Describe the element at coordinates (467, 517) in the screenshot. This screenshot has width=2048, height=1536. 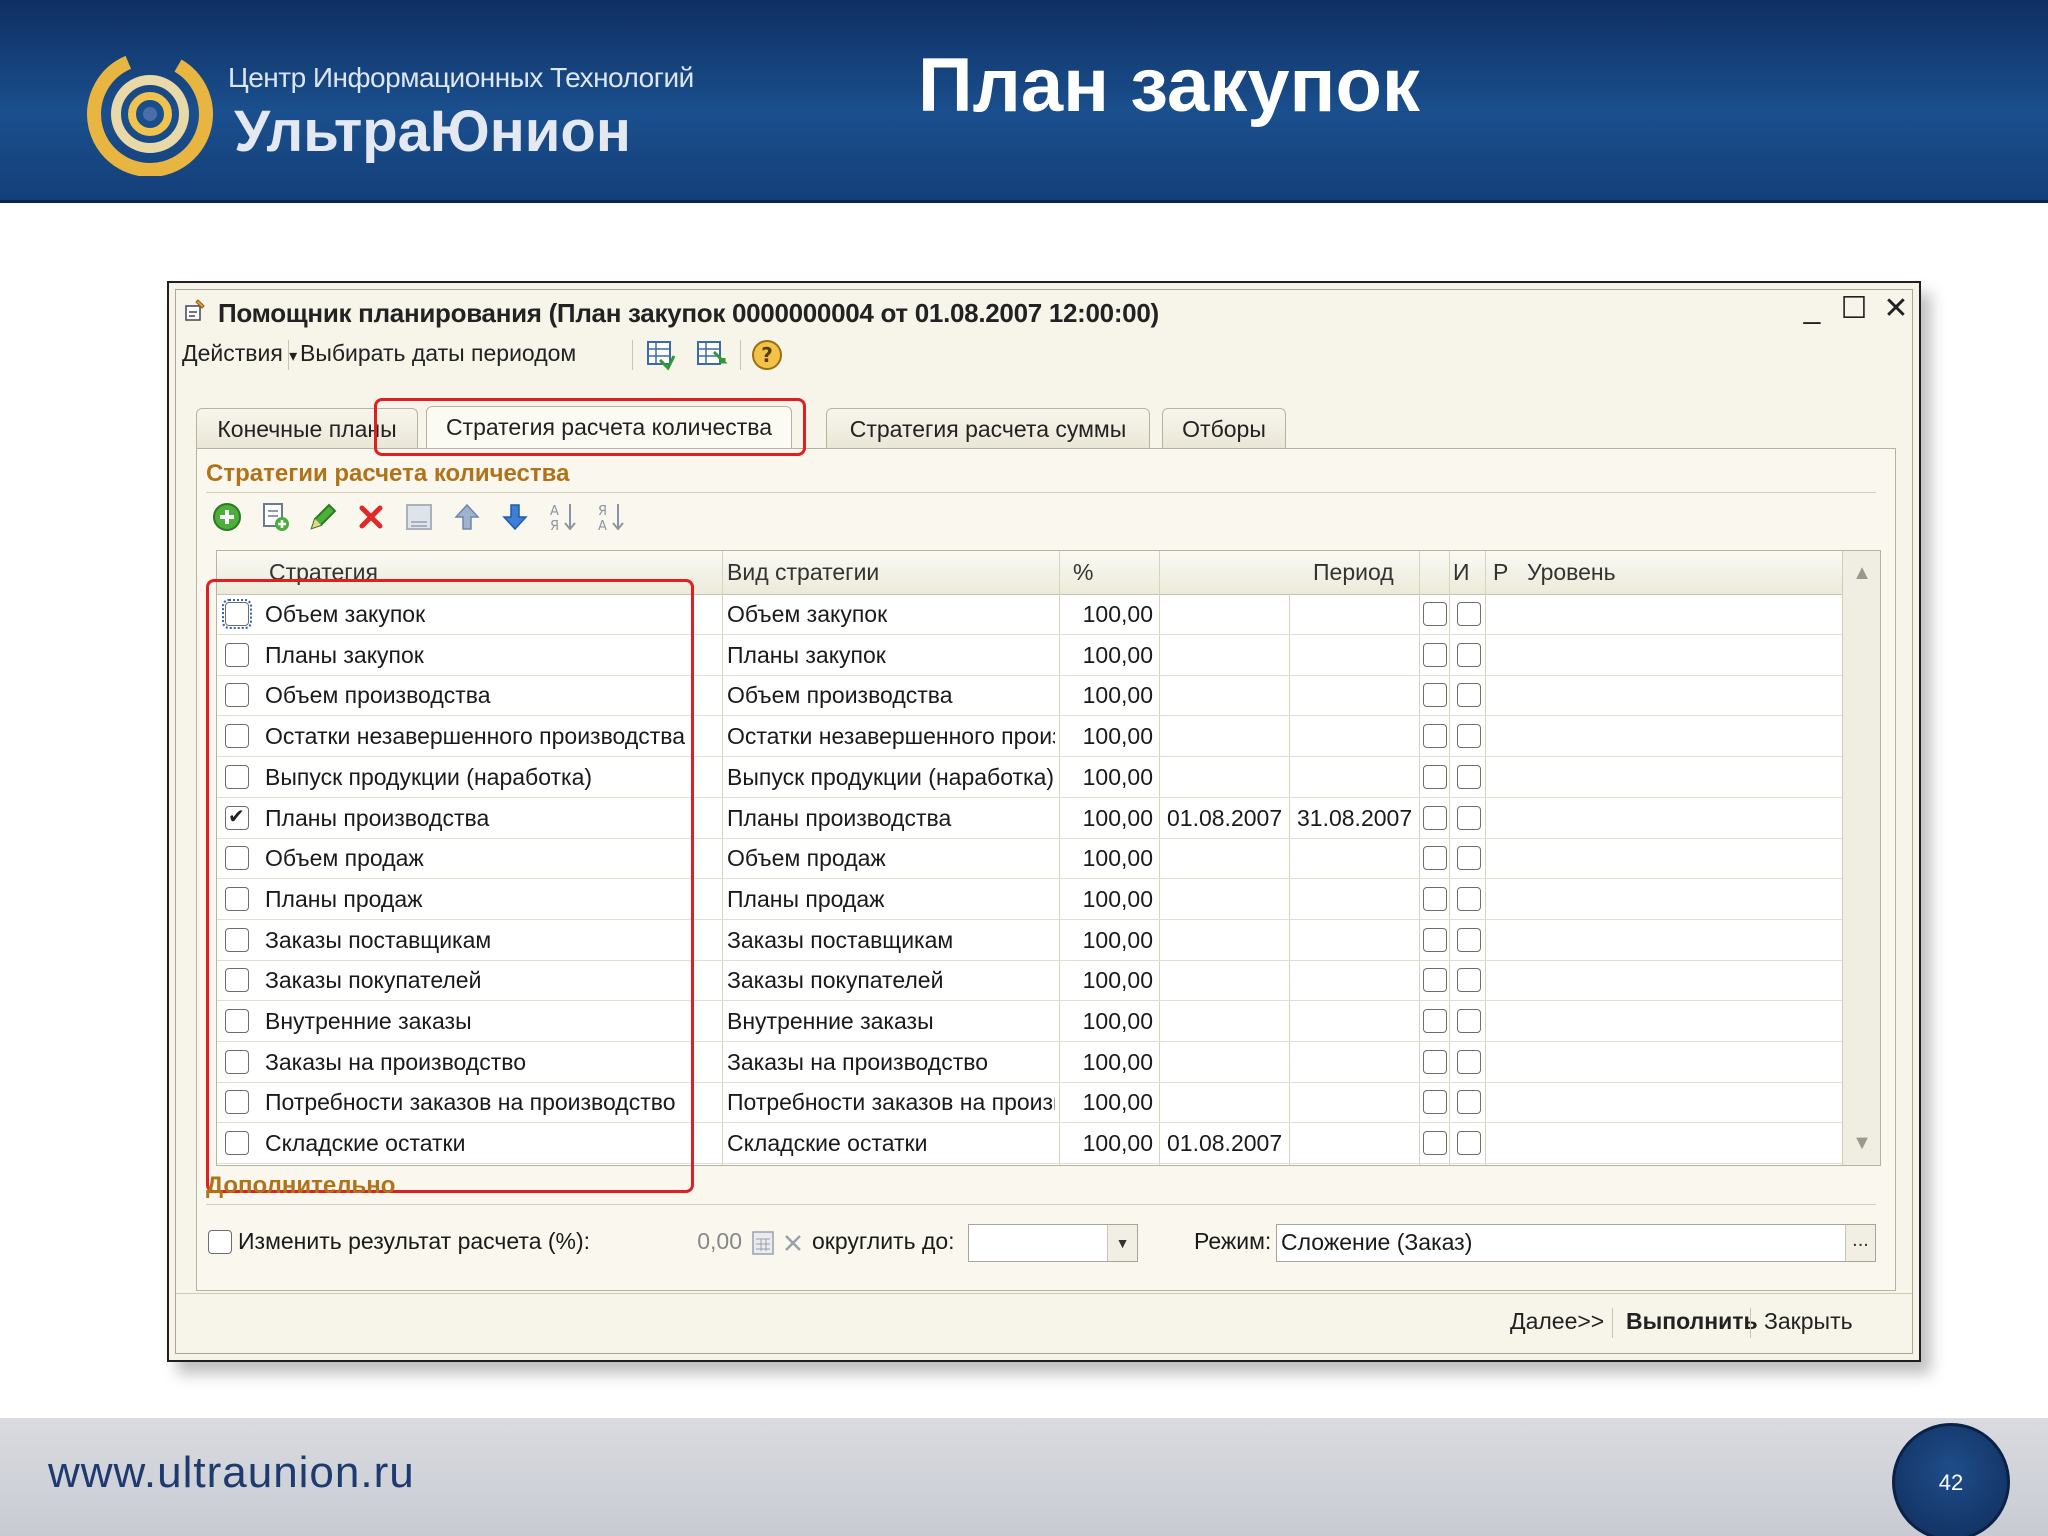
I see `move-up-icon` at that location.